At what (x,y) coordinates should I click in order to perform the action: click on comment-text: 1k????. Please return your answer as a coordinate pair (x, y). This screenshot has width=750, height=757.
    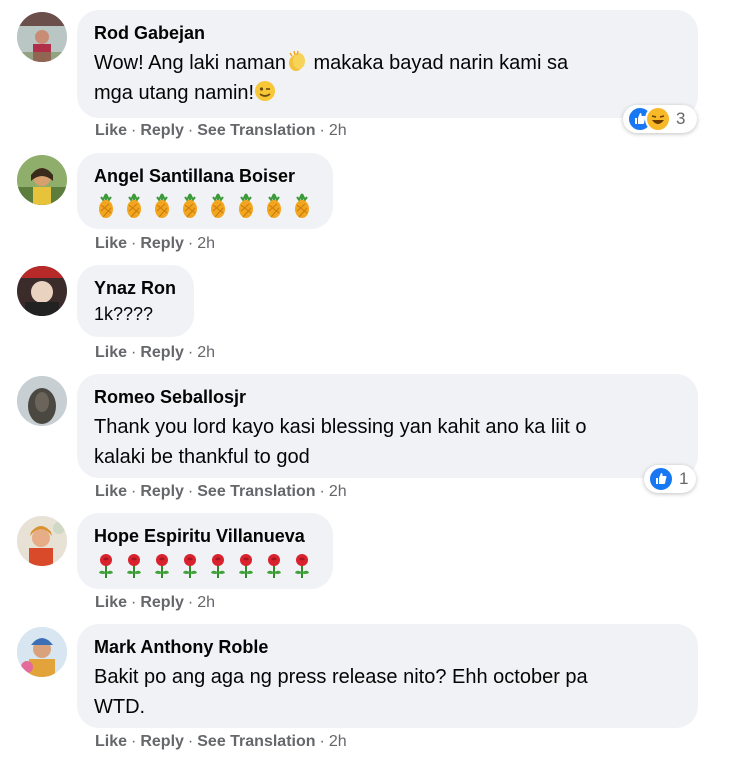
    Looking at the image, I should click on (124, 314).